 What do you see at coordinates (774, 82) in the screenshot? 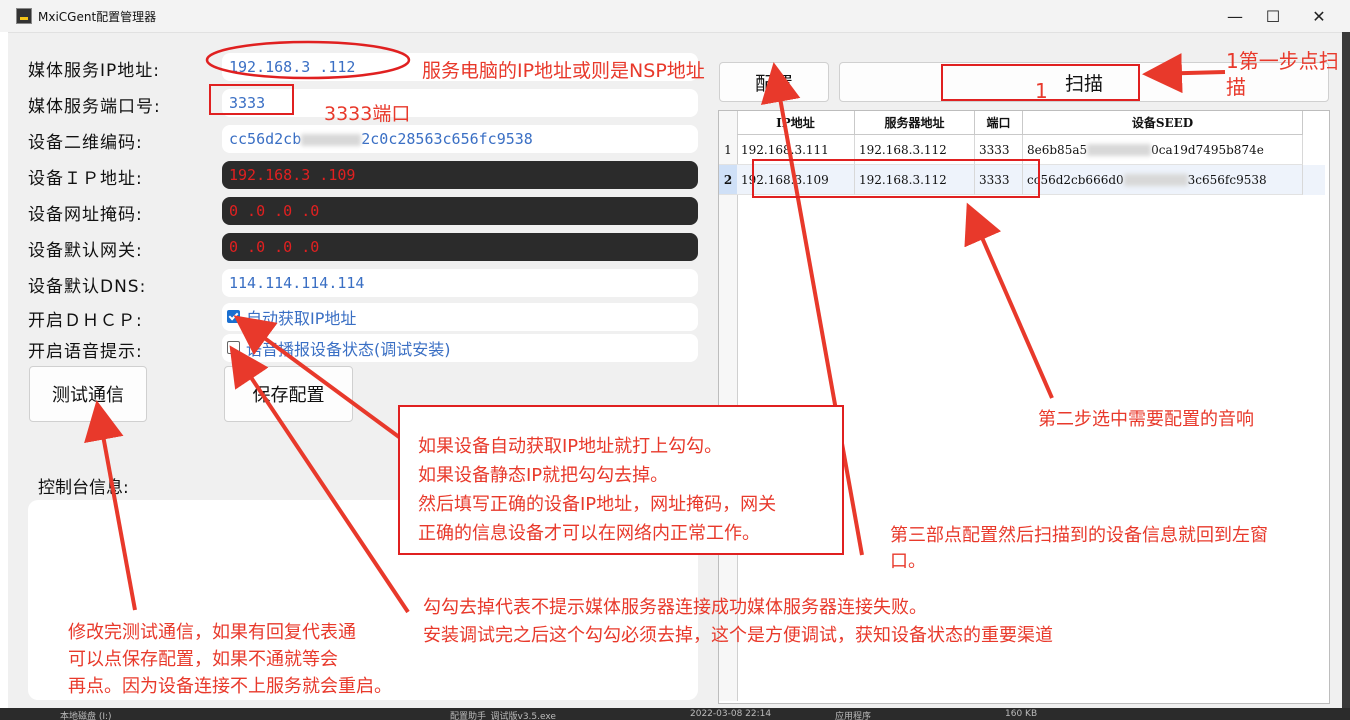
I see `config-button: 配置` at bounding box center [774, 82].